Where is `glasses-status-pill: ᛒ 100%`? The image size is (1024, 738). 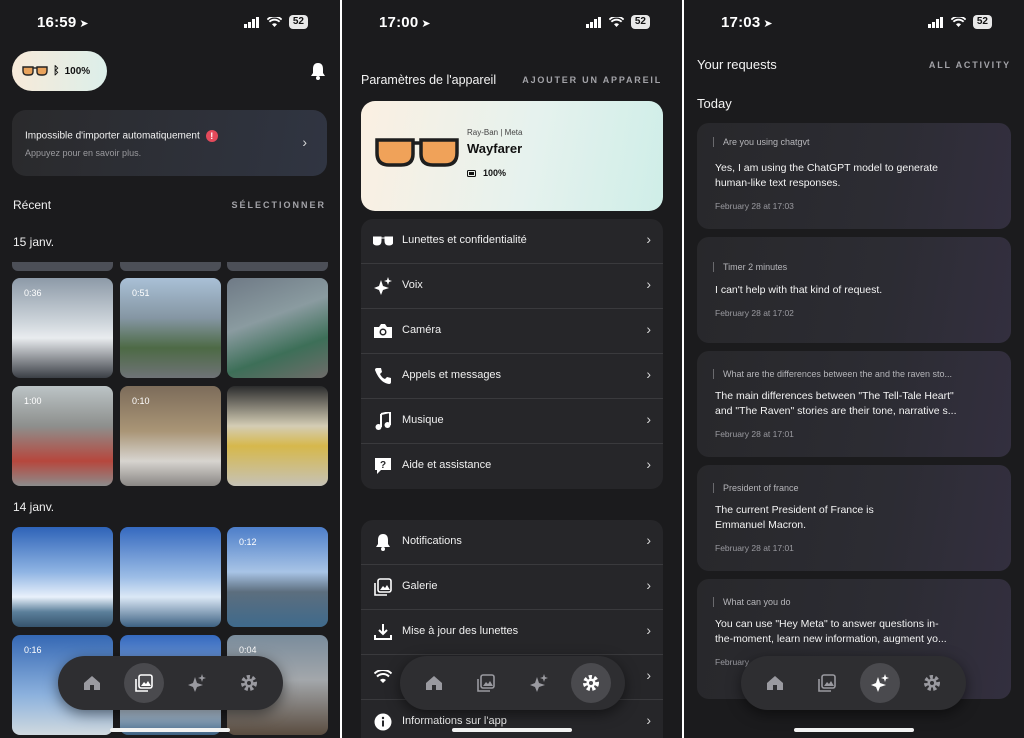 glasses-status-pill: ᛒ 100% is located at coordinates (59, 71).